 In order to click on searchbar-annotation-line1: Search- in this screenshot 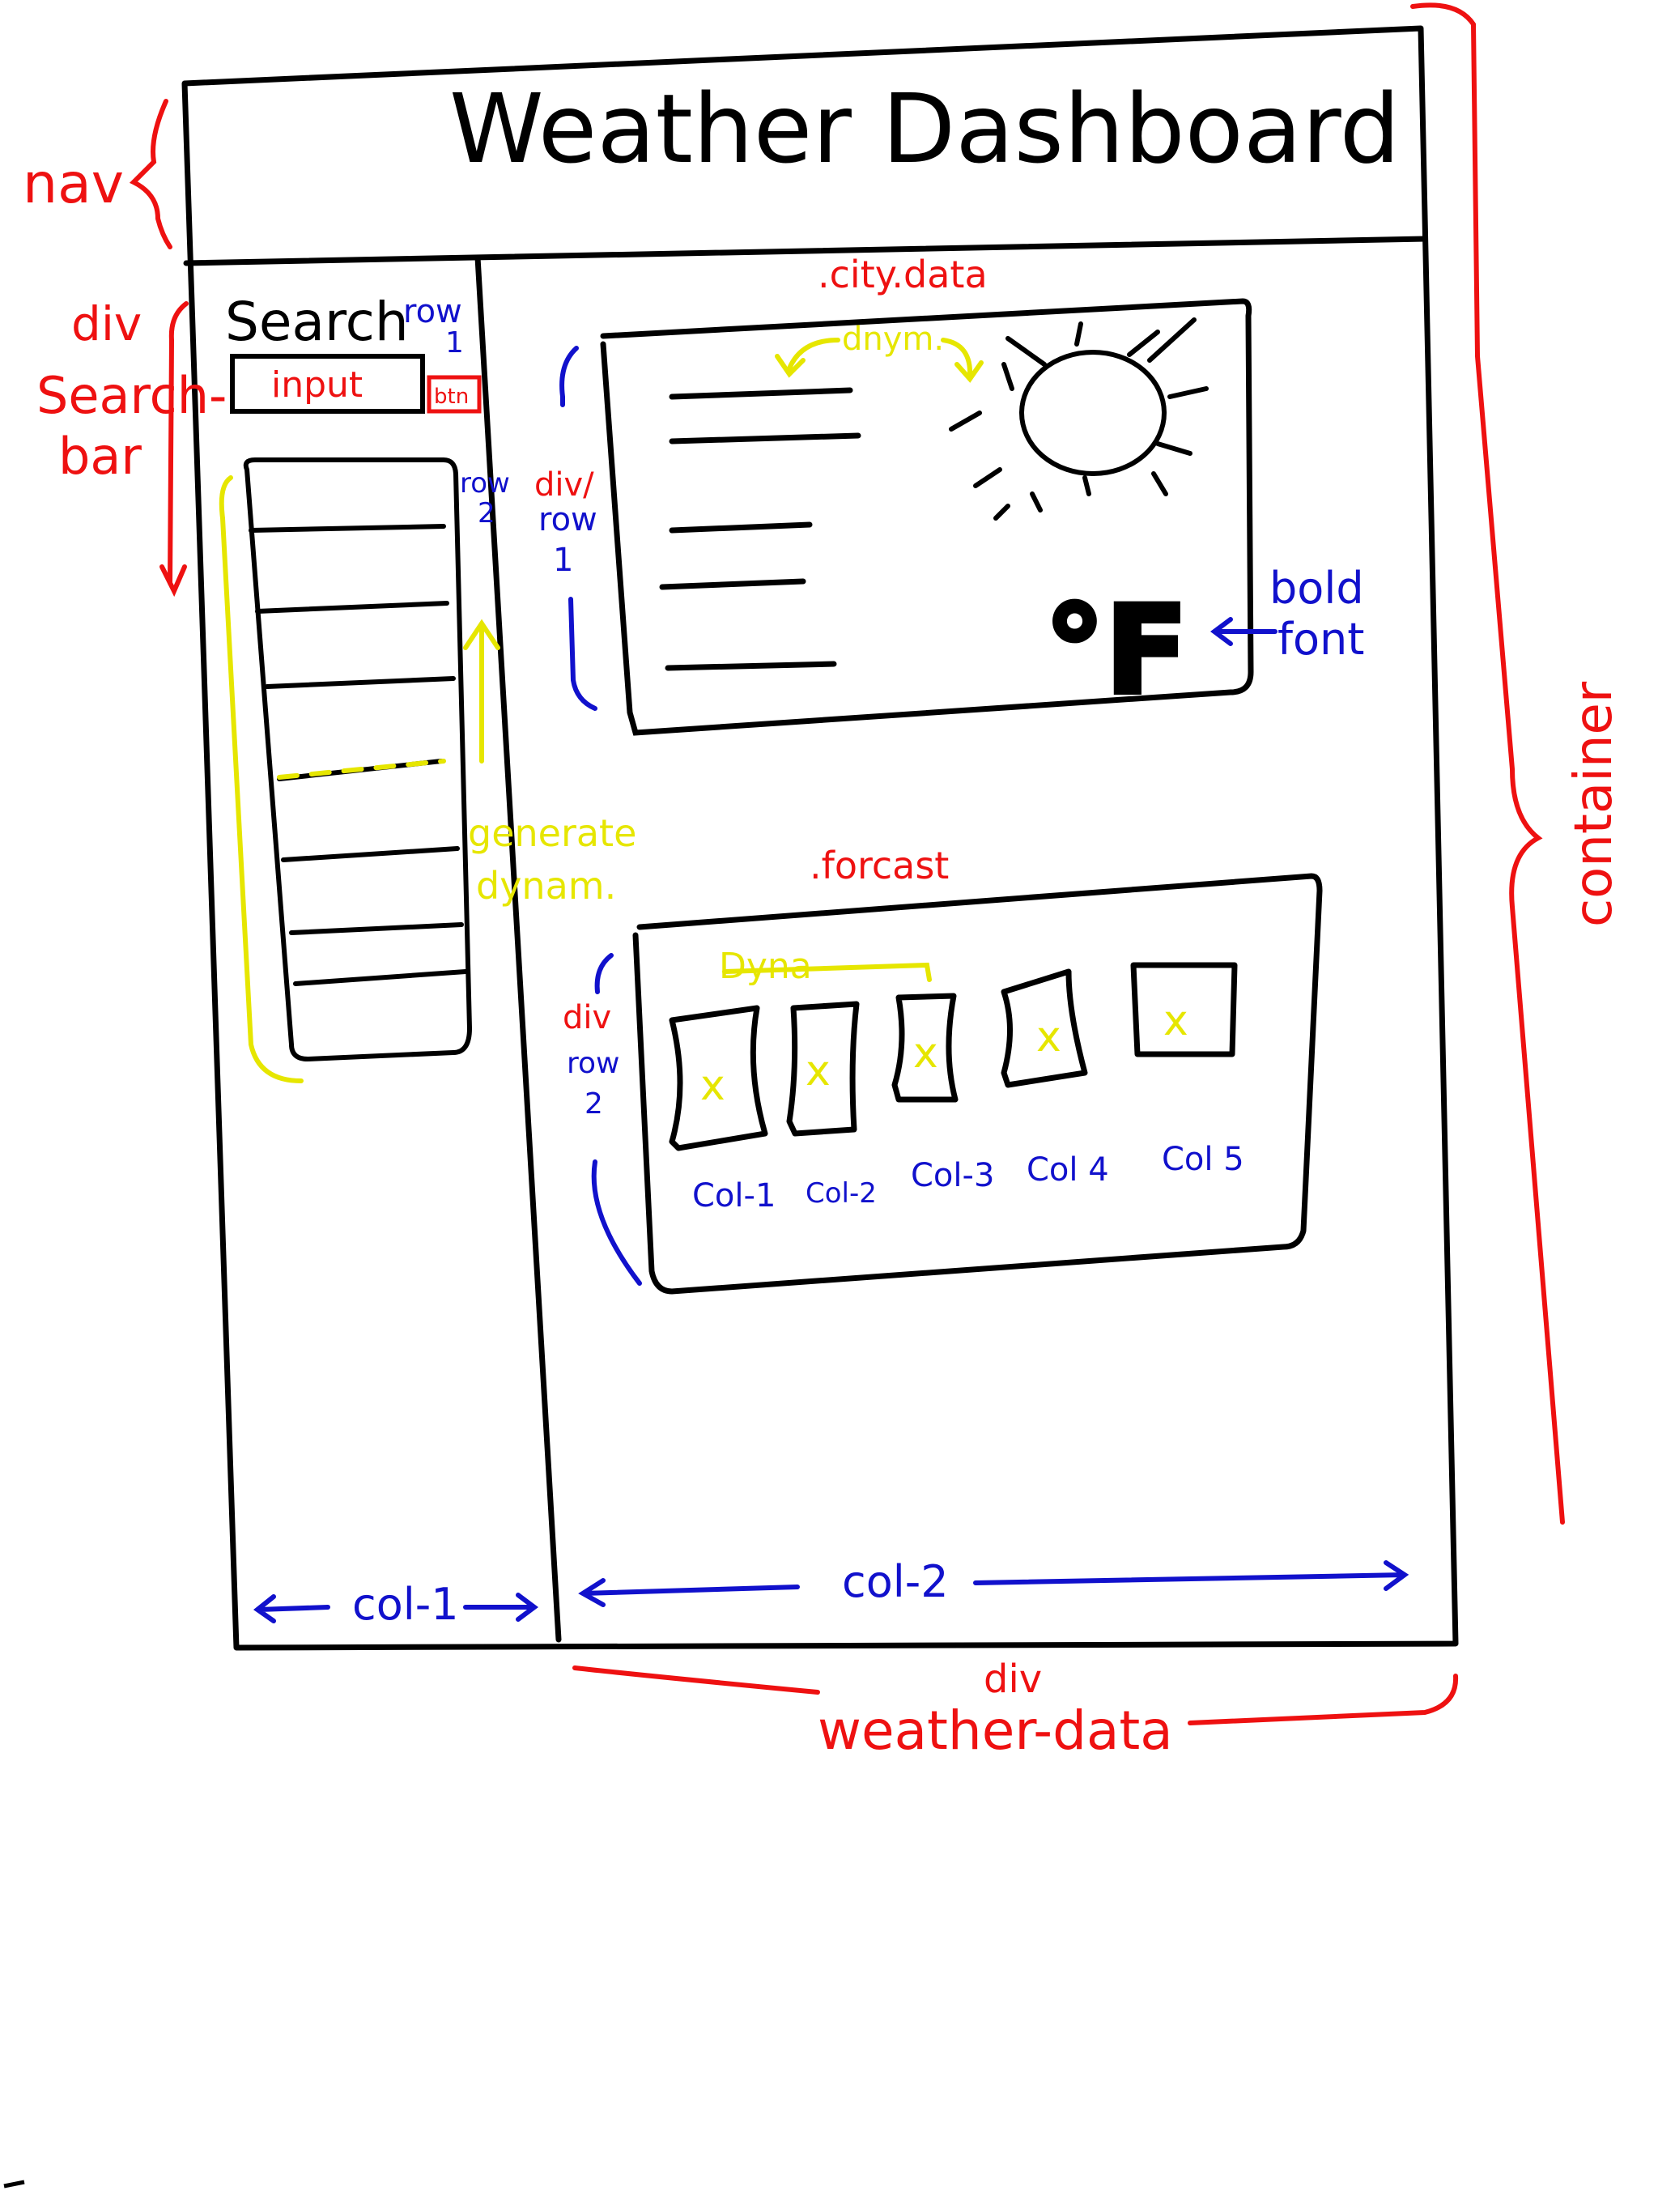, I will do `click(131, 396)`.